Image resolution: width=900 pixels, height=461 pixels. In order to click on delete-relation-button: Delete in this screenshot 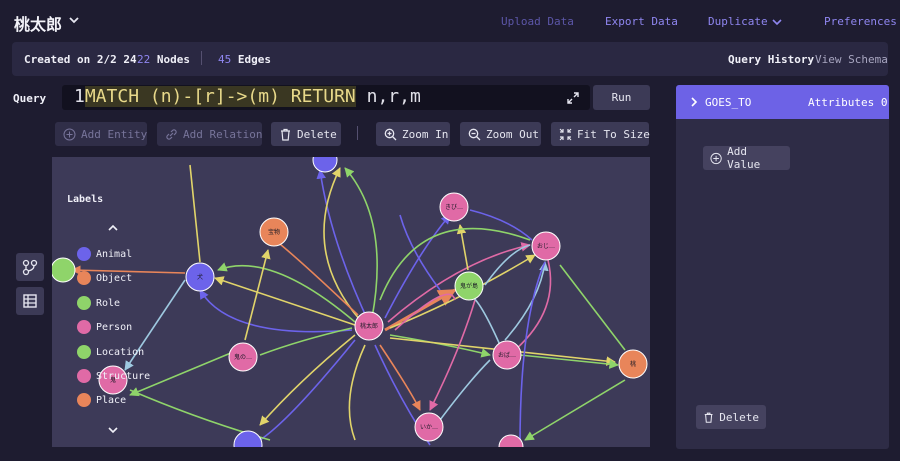, I will do `click(731, 417)`.